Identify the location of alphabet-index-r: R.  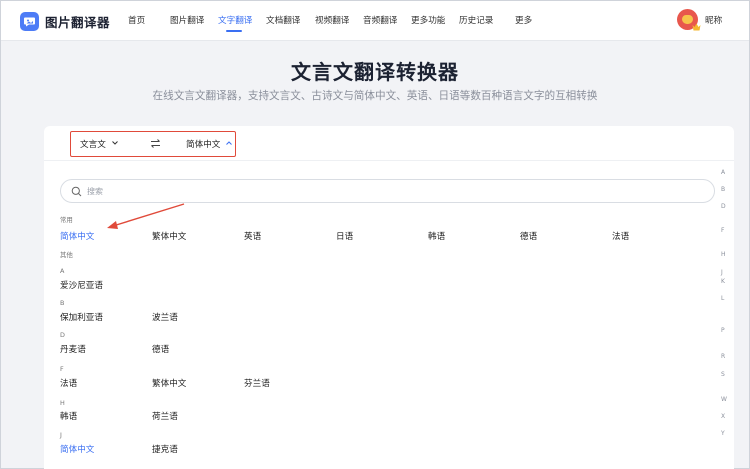
(723, 356).